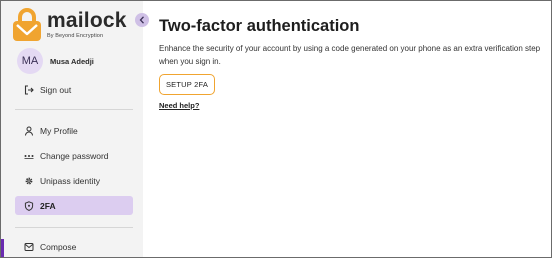 The height and width of the screenshot is (258, 552). I want to click on gear-icon, so click(28, 180).